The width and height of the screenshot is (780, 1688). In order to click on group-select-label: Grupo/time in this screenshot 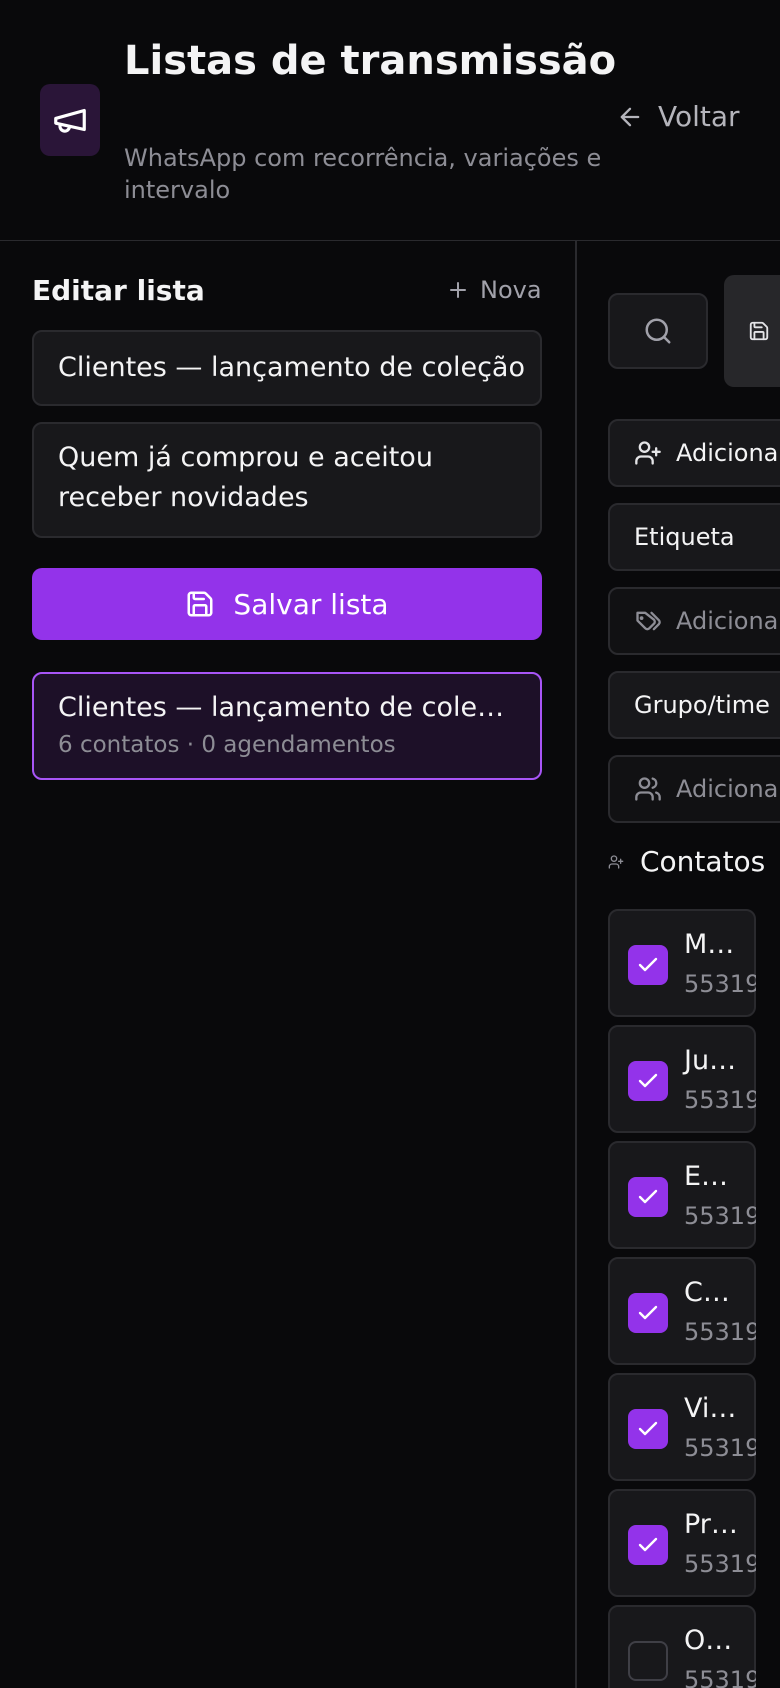, I will do `click(702, 705)`.